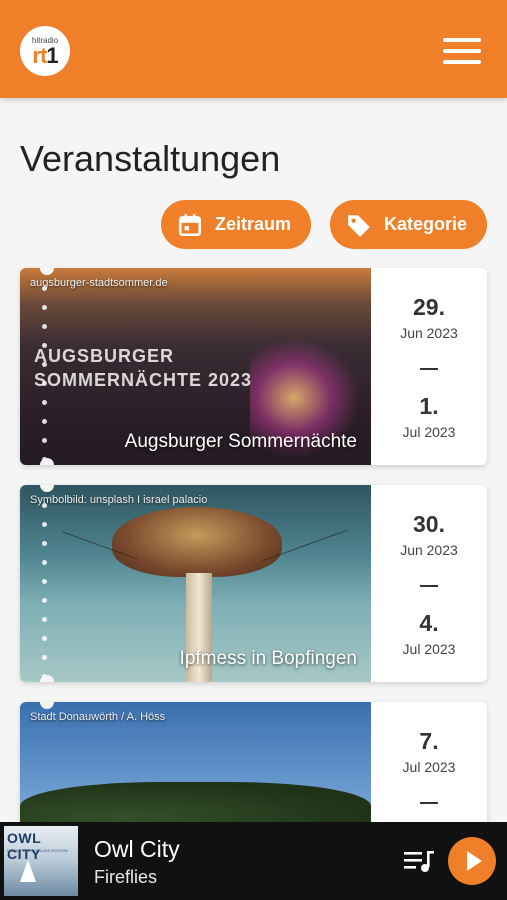  I want to click on event-title: Ipfmess in Bopfingen, so click(268, 658).